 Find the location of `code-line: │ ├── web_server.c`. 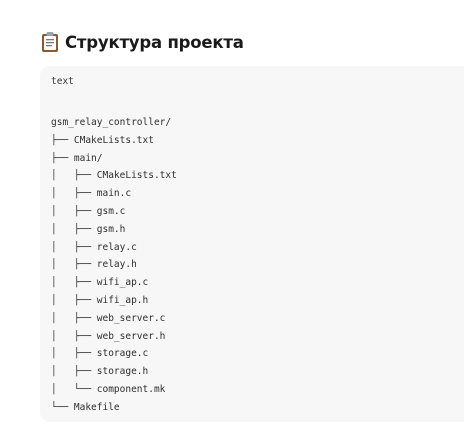

code-line: │ ├── web_server.c is located at coordinates (108, 318).